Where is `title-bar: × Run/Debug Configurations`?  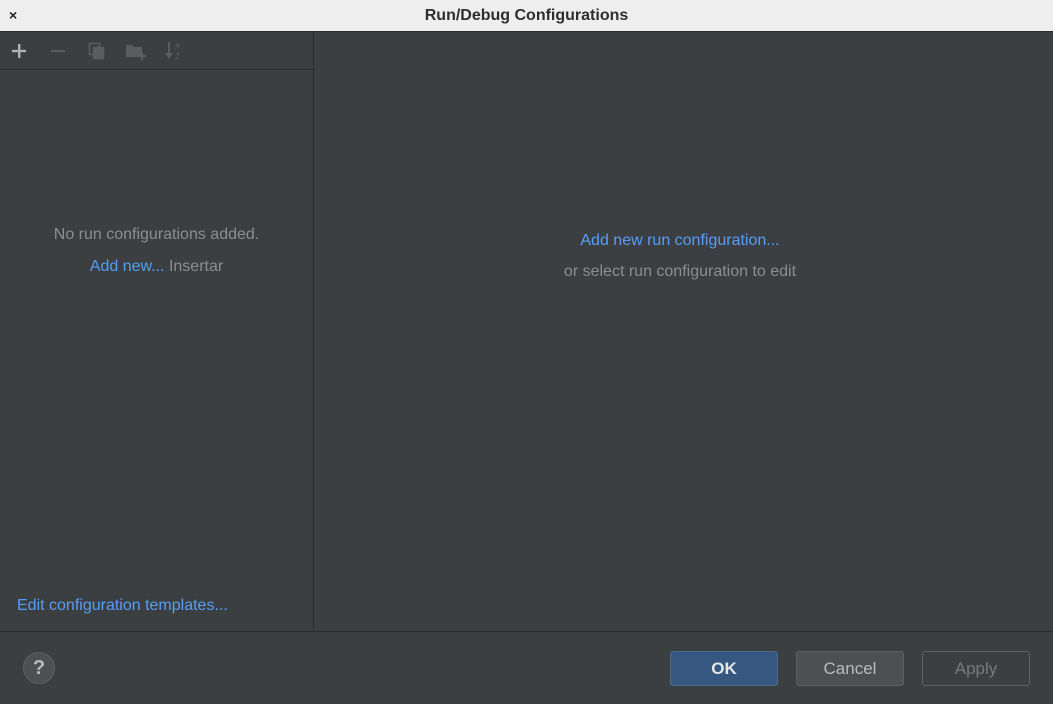
title-bar: × Run/Debug Configurations is located at coordinates (526, 16).